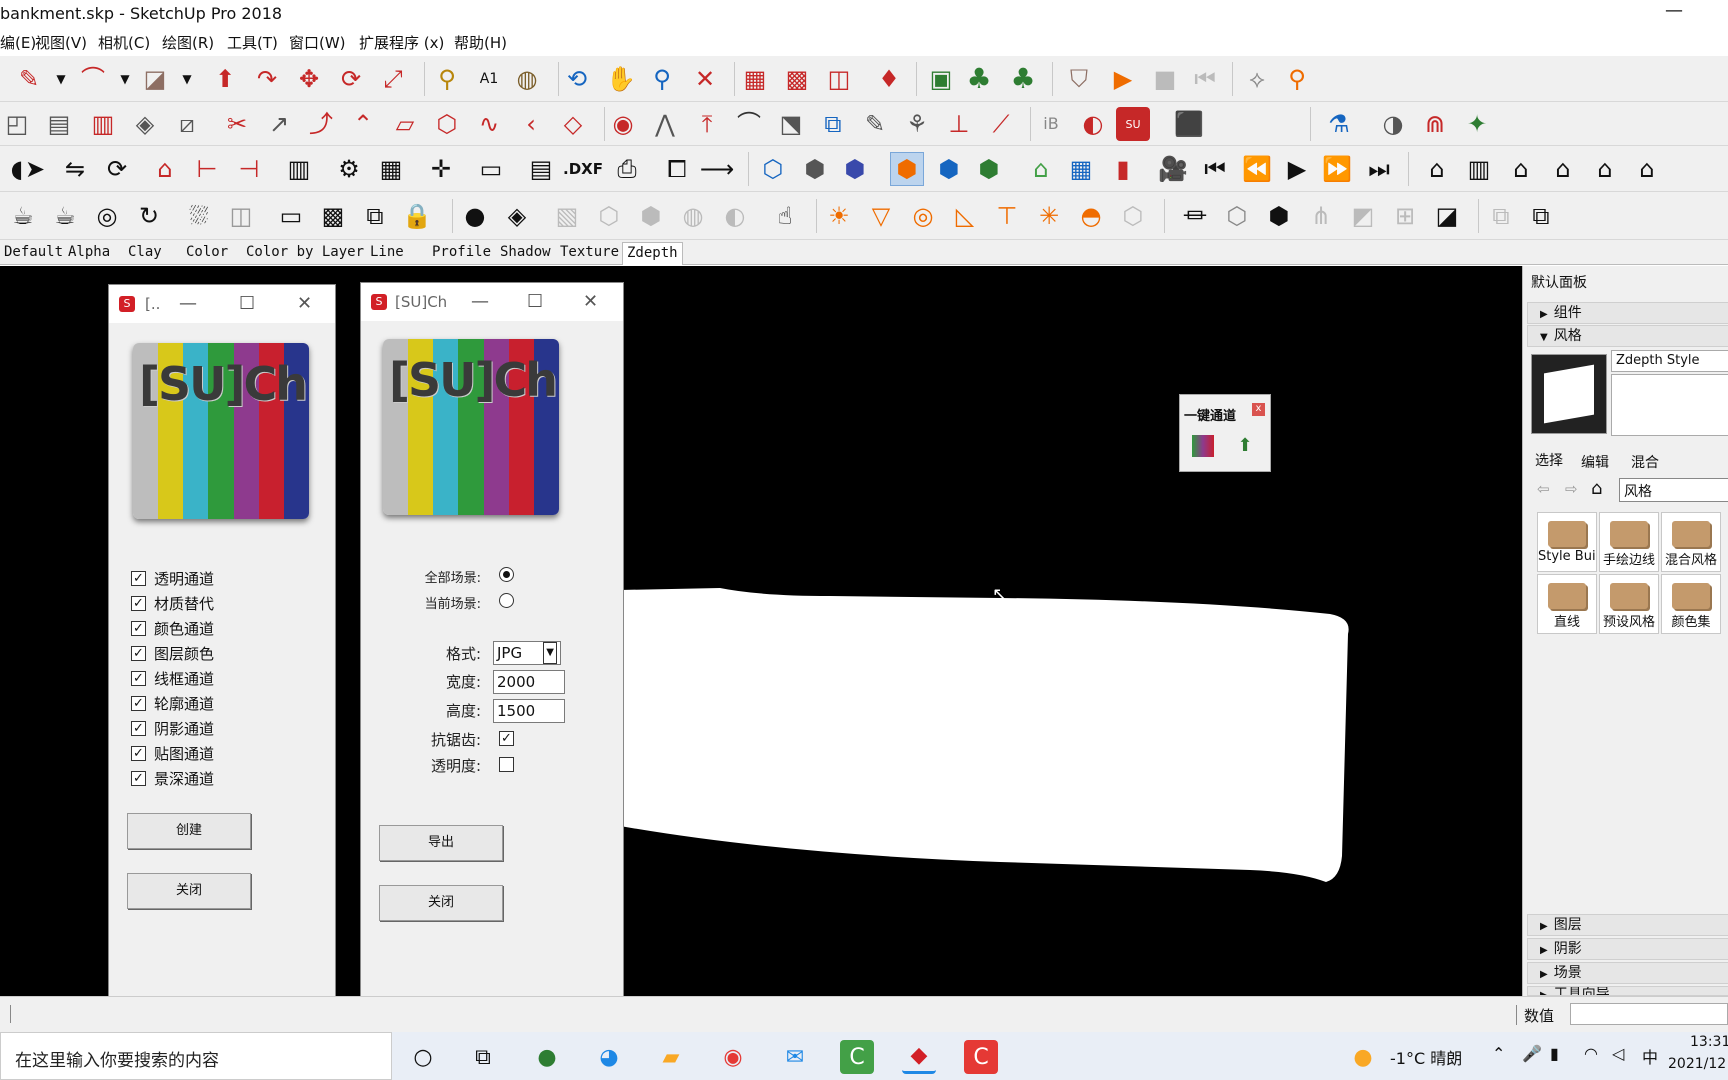 The height and width of the screenshot is (1080, 1728). Describe the element at coordinates (247, 303) in the screenshot. I see `maximize-icon: ☐` at that location.